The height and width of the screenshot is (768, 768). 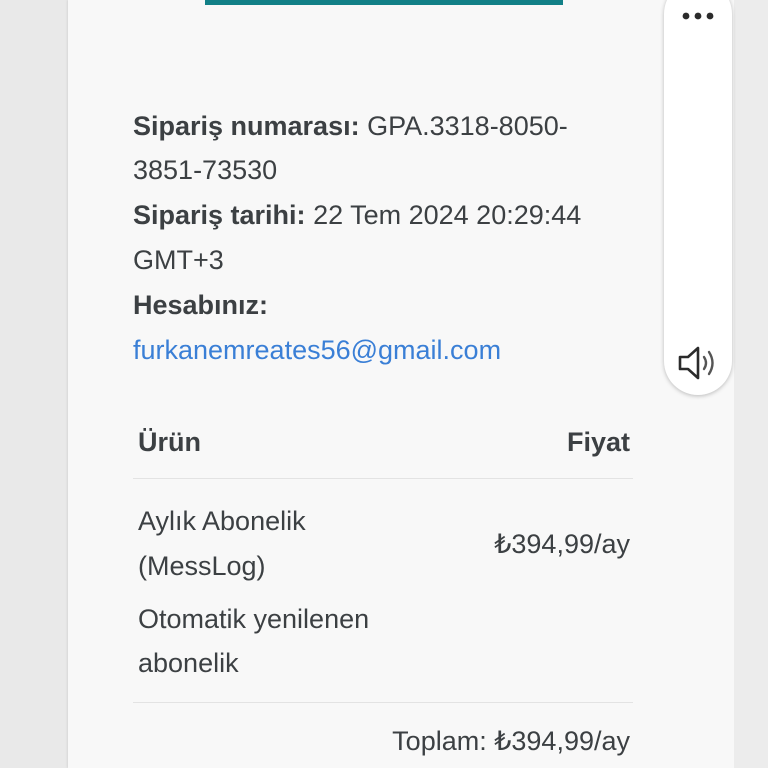 I want to click on order-number-line-2: 3851-73530, so click(x=205, y=170).